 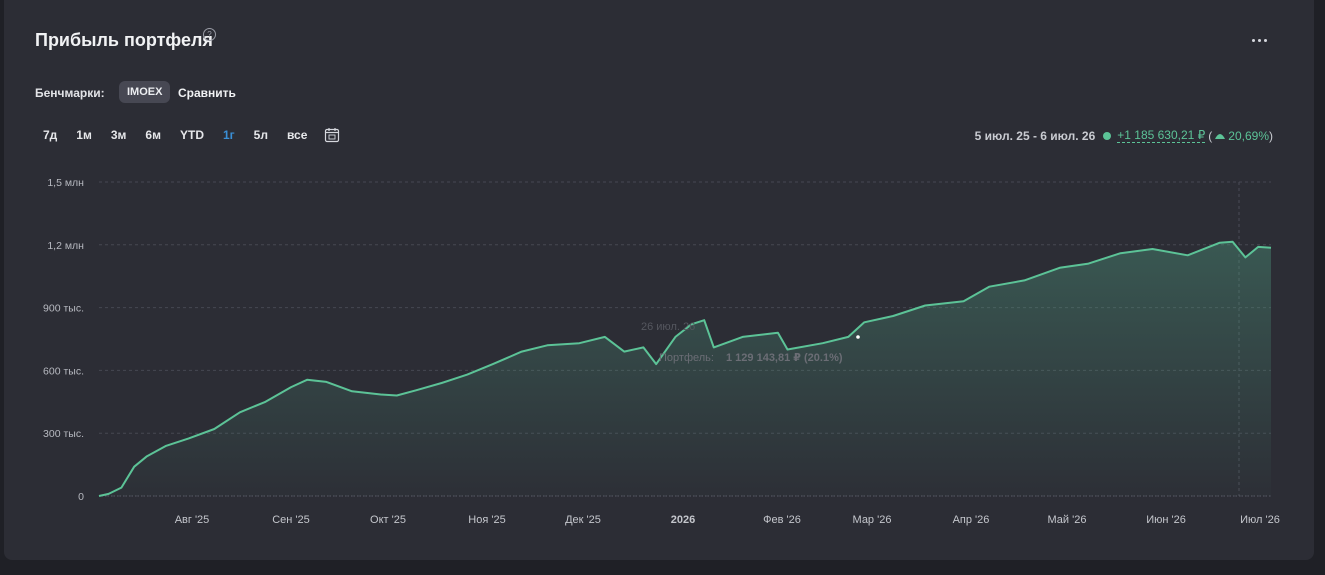 I want to click on x-tick-label: Июл '26, so click(x=1260, y=520).